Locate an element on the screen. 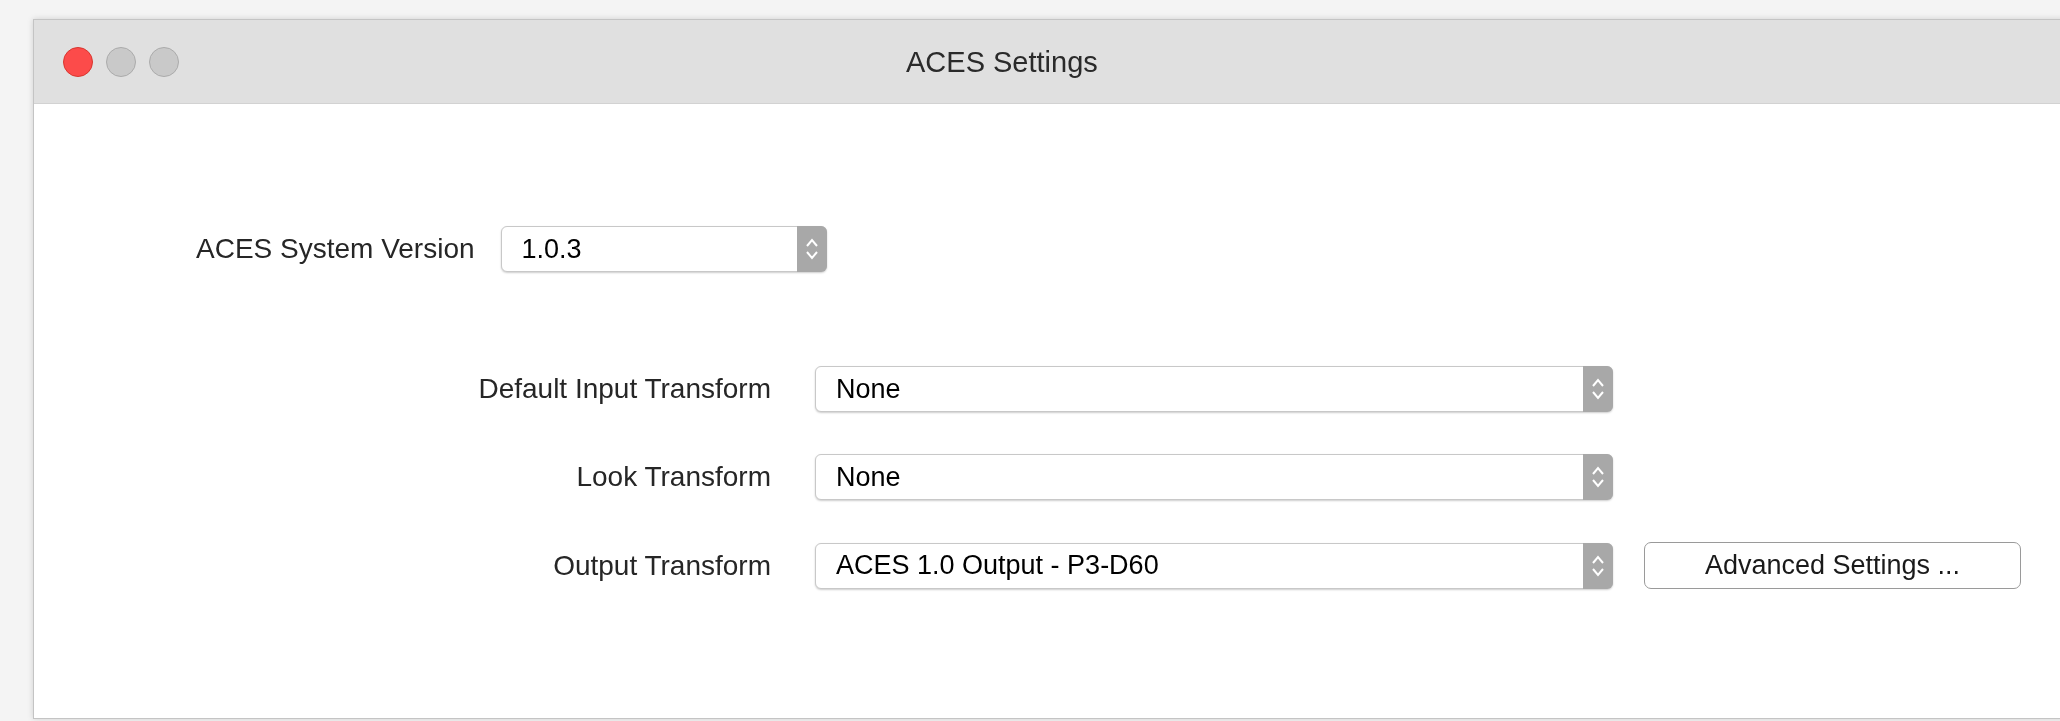 The height and width of the screenshot is (721, 2060). minimize-button is located at coordinates (121, 61).